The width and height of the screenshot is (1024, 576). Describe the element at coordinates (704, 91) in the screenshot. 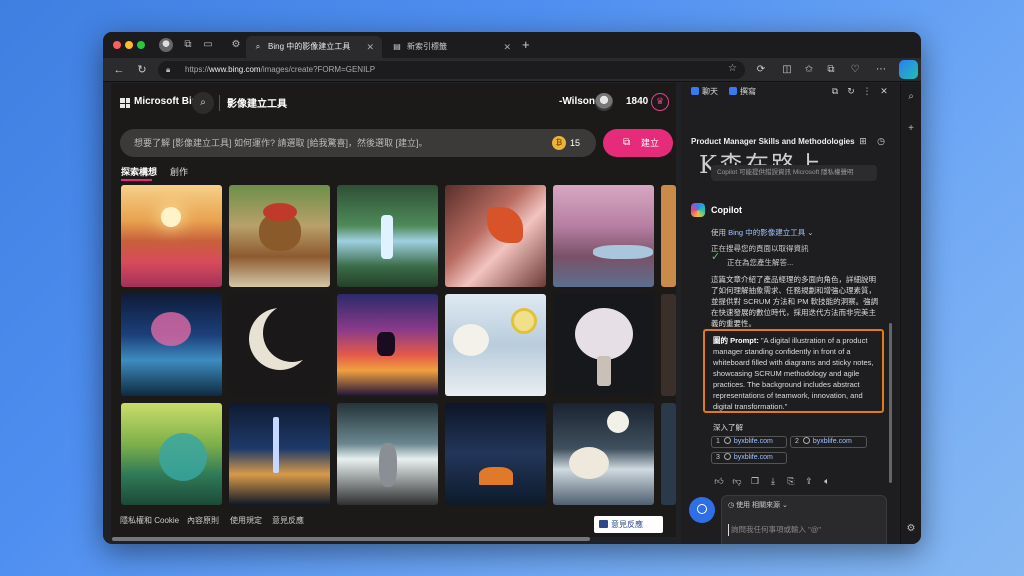

I see `tab-chat: 聊天` at that location.